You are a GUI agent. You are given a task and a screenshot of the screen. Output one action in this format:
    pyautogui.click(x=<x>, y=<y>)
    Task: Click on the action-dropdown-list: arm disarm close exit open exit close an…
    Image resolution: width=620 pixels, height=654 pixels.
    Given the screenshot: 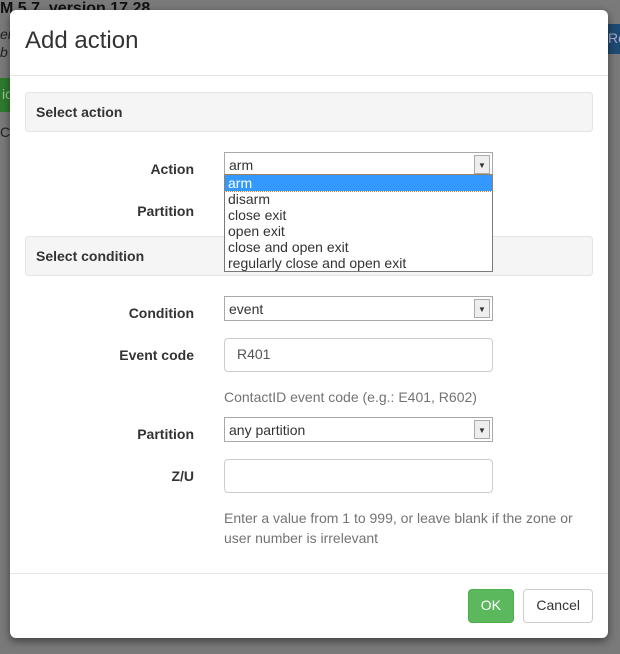 What is the action you would take?
    pyautogui.click(x=358, y=223)
    